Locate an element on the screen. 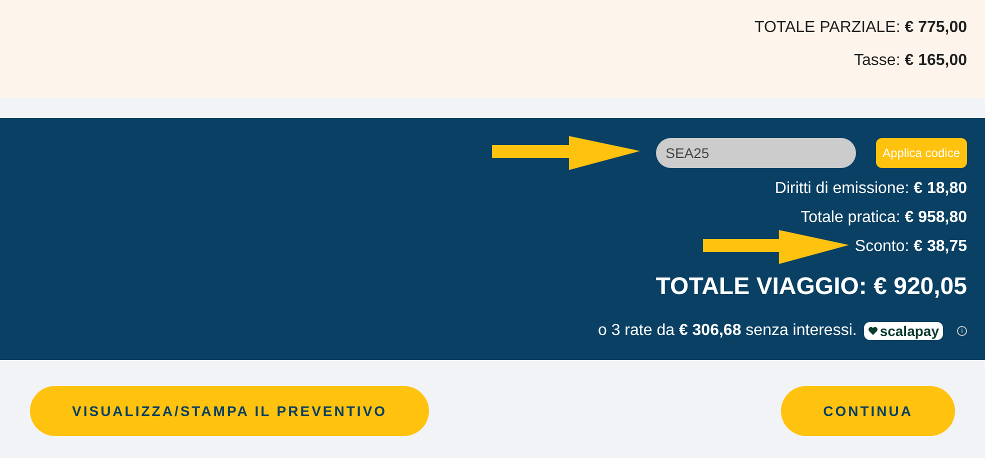  trip-total: TOTALE VIAGGIO: € 920,05 is located at coordinates (811, 287).